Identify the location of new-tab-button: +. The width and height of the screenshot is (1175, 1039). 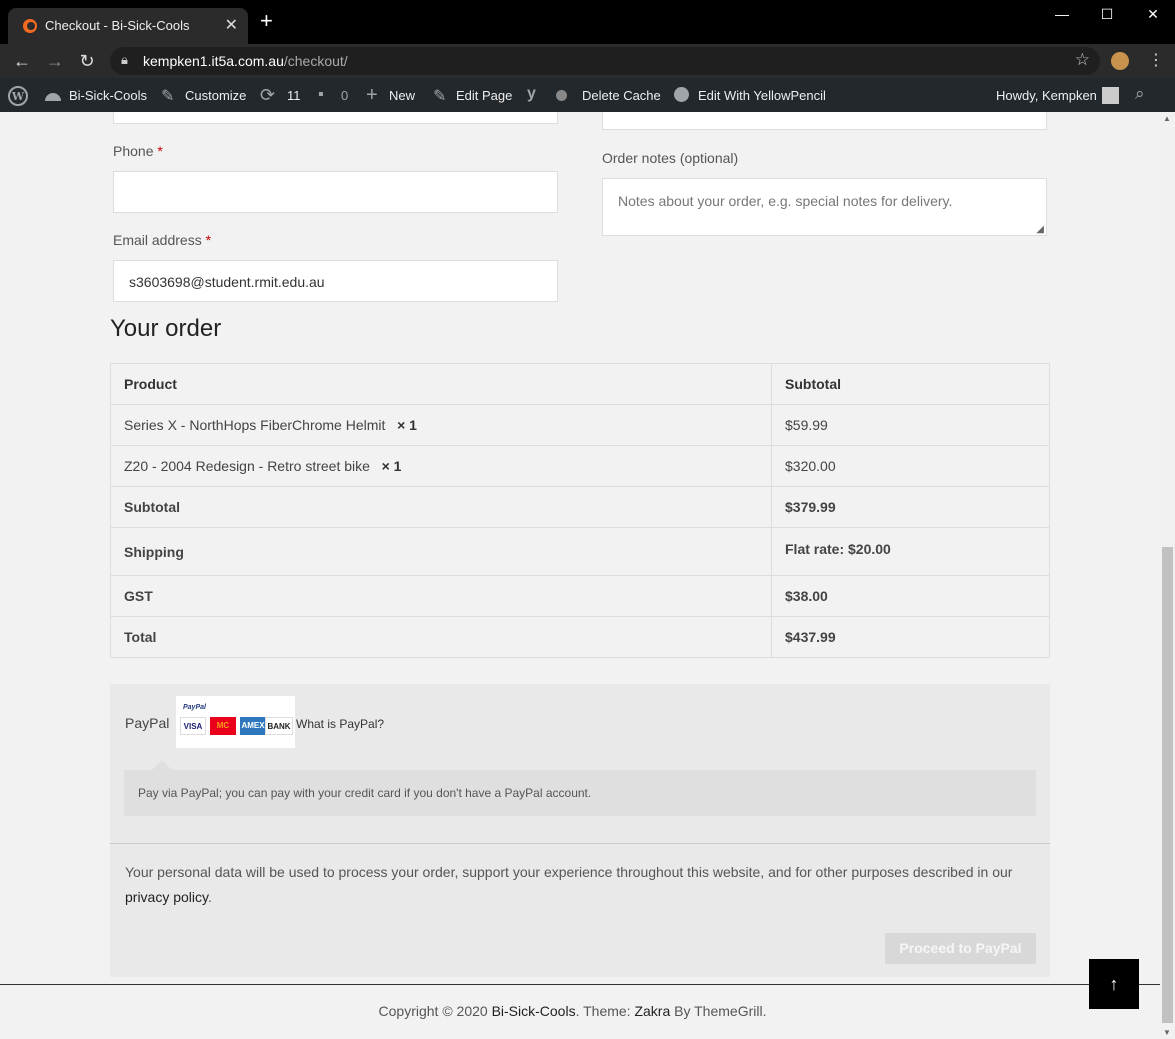
(266, 21).